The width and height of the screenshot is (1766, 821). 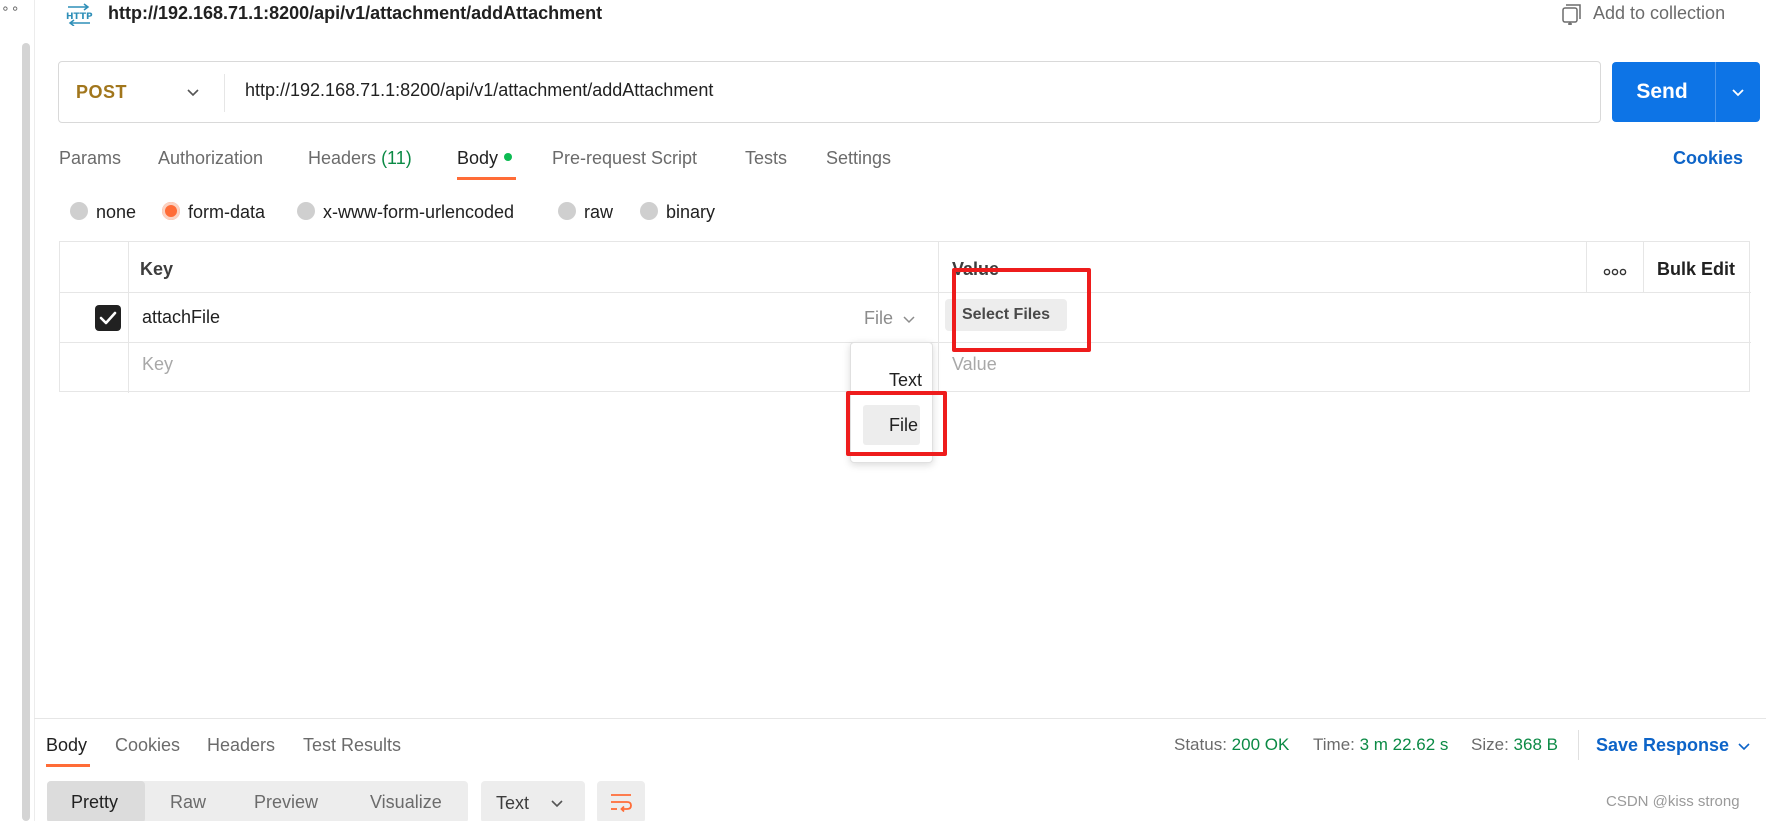 What do you see at coordinates (1490, 744) in the screenshot?
I see `size-label: Size:` at bounding box center [1490, 744].